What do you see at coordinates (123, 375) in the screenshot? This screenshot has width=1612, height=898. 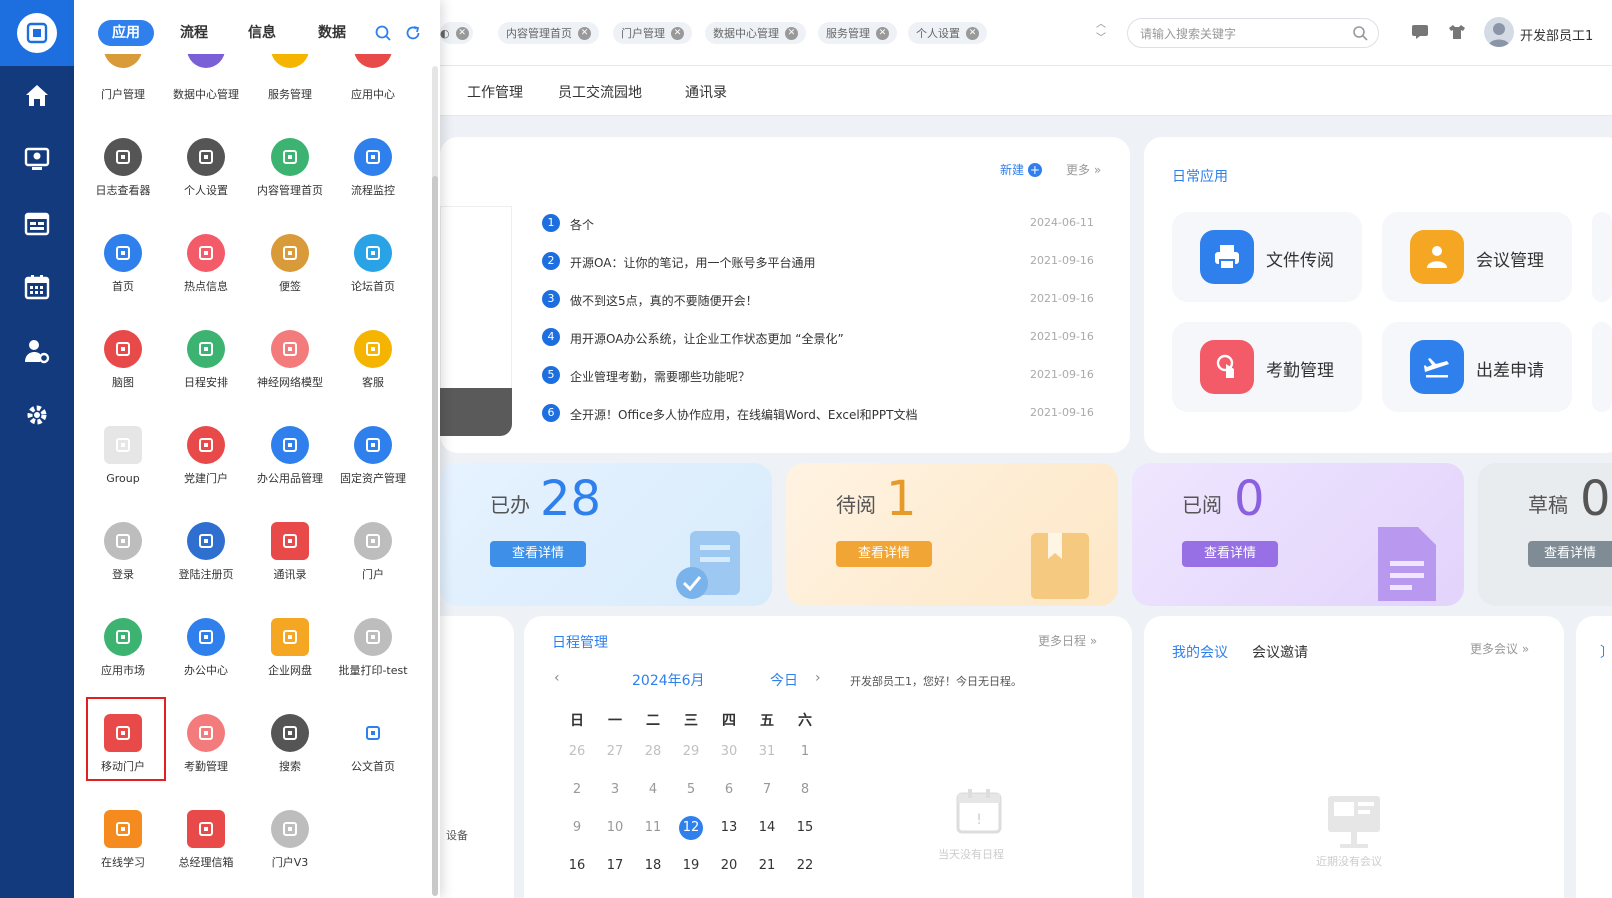 I see `drawer-app: 脑图` at bounding box center [123, 375].